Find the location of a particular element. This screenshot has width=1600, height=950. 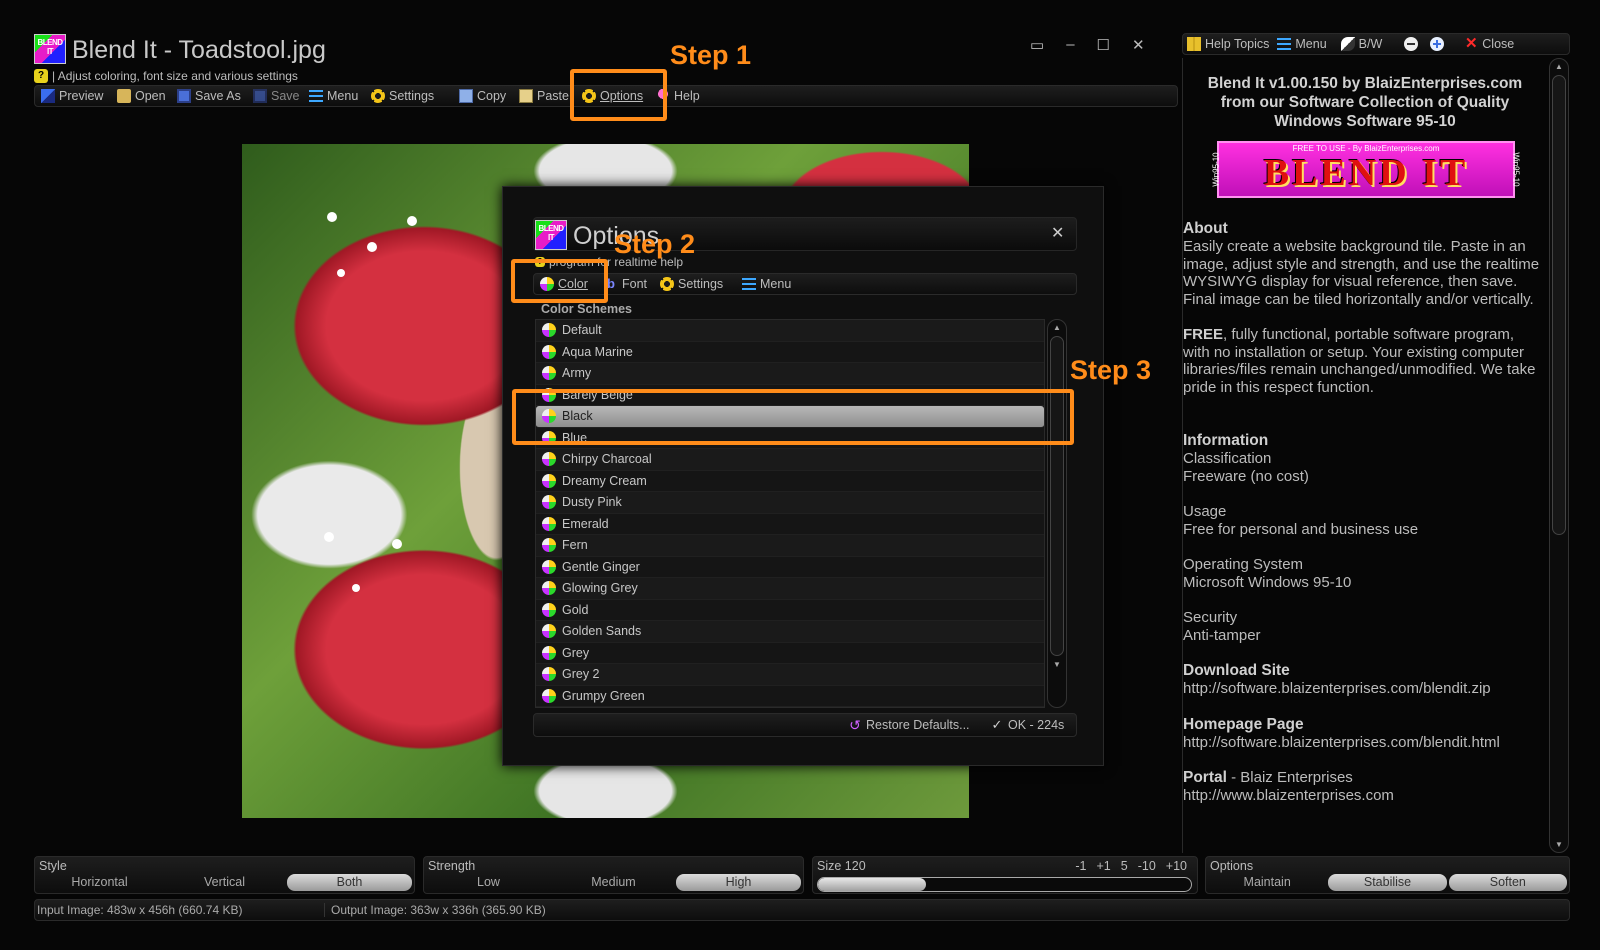

help-toolbar: Help Topics Menu B/W ✕ Close is located at coordinates (1376, 44).